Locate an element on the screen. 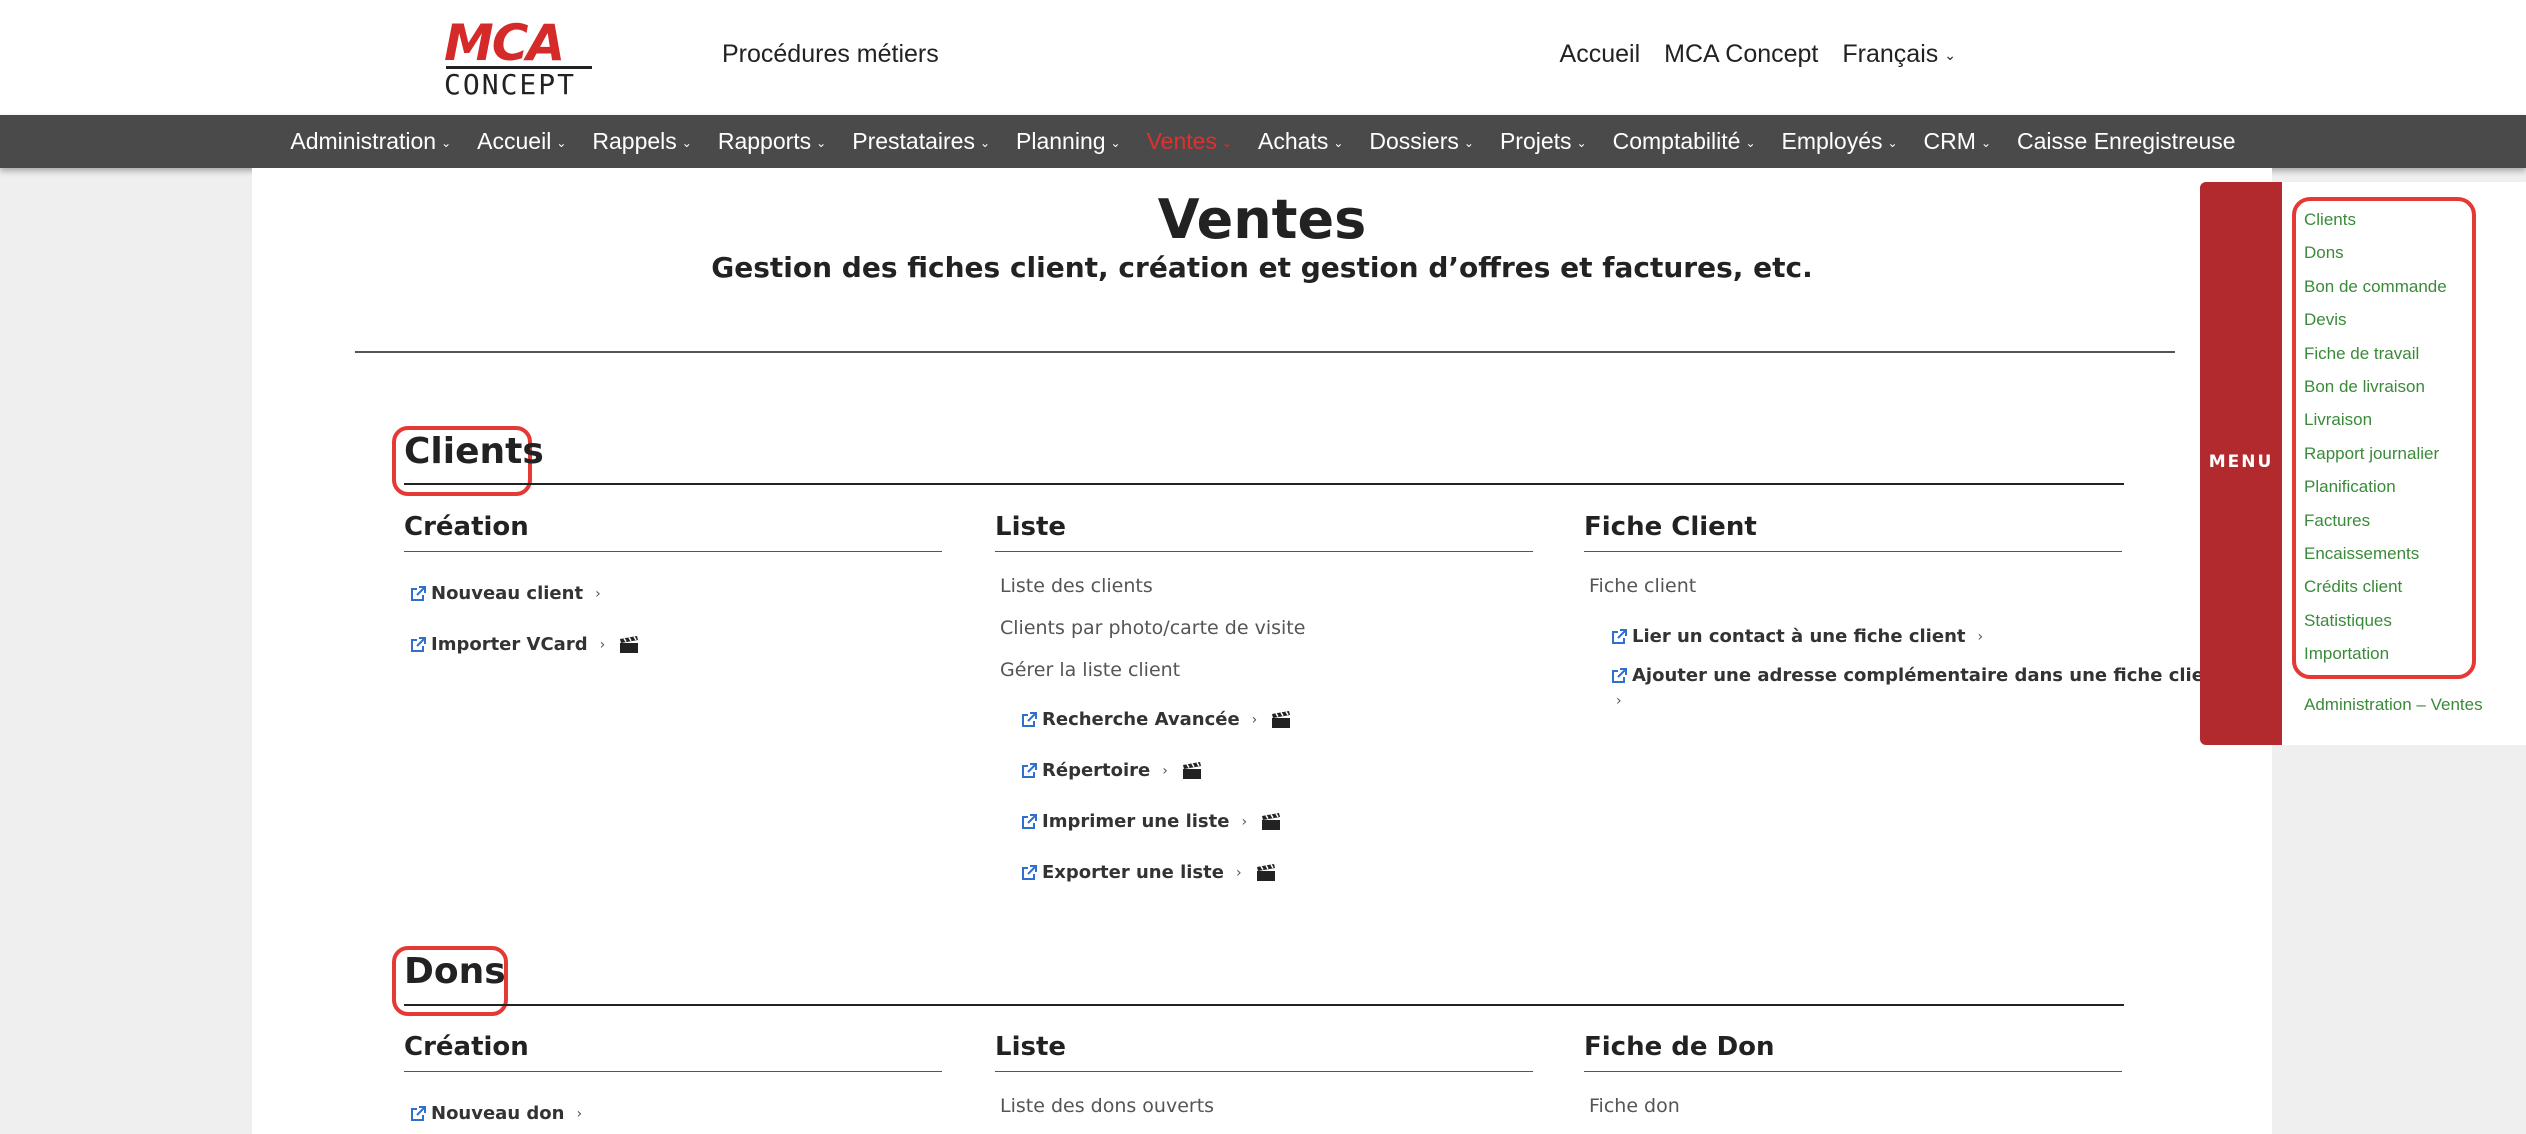  divider is located at coordinates (1265, 352).